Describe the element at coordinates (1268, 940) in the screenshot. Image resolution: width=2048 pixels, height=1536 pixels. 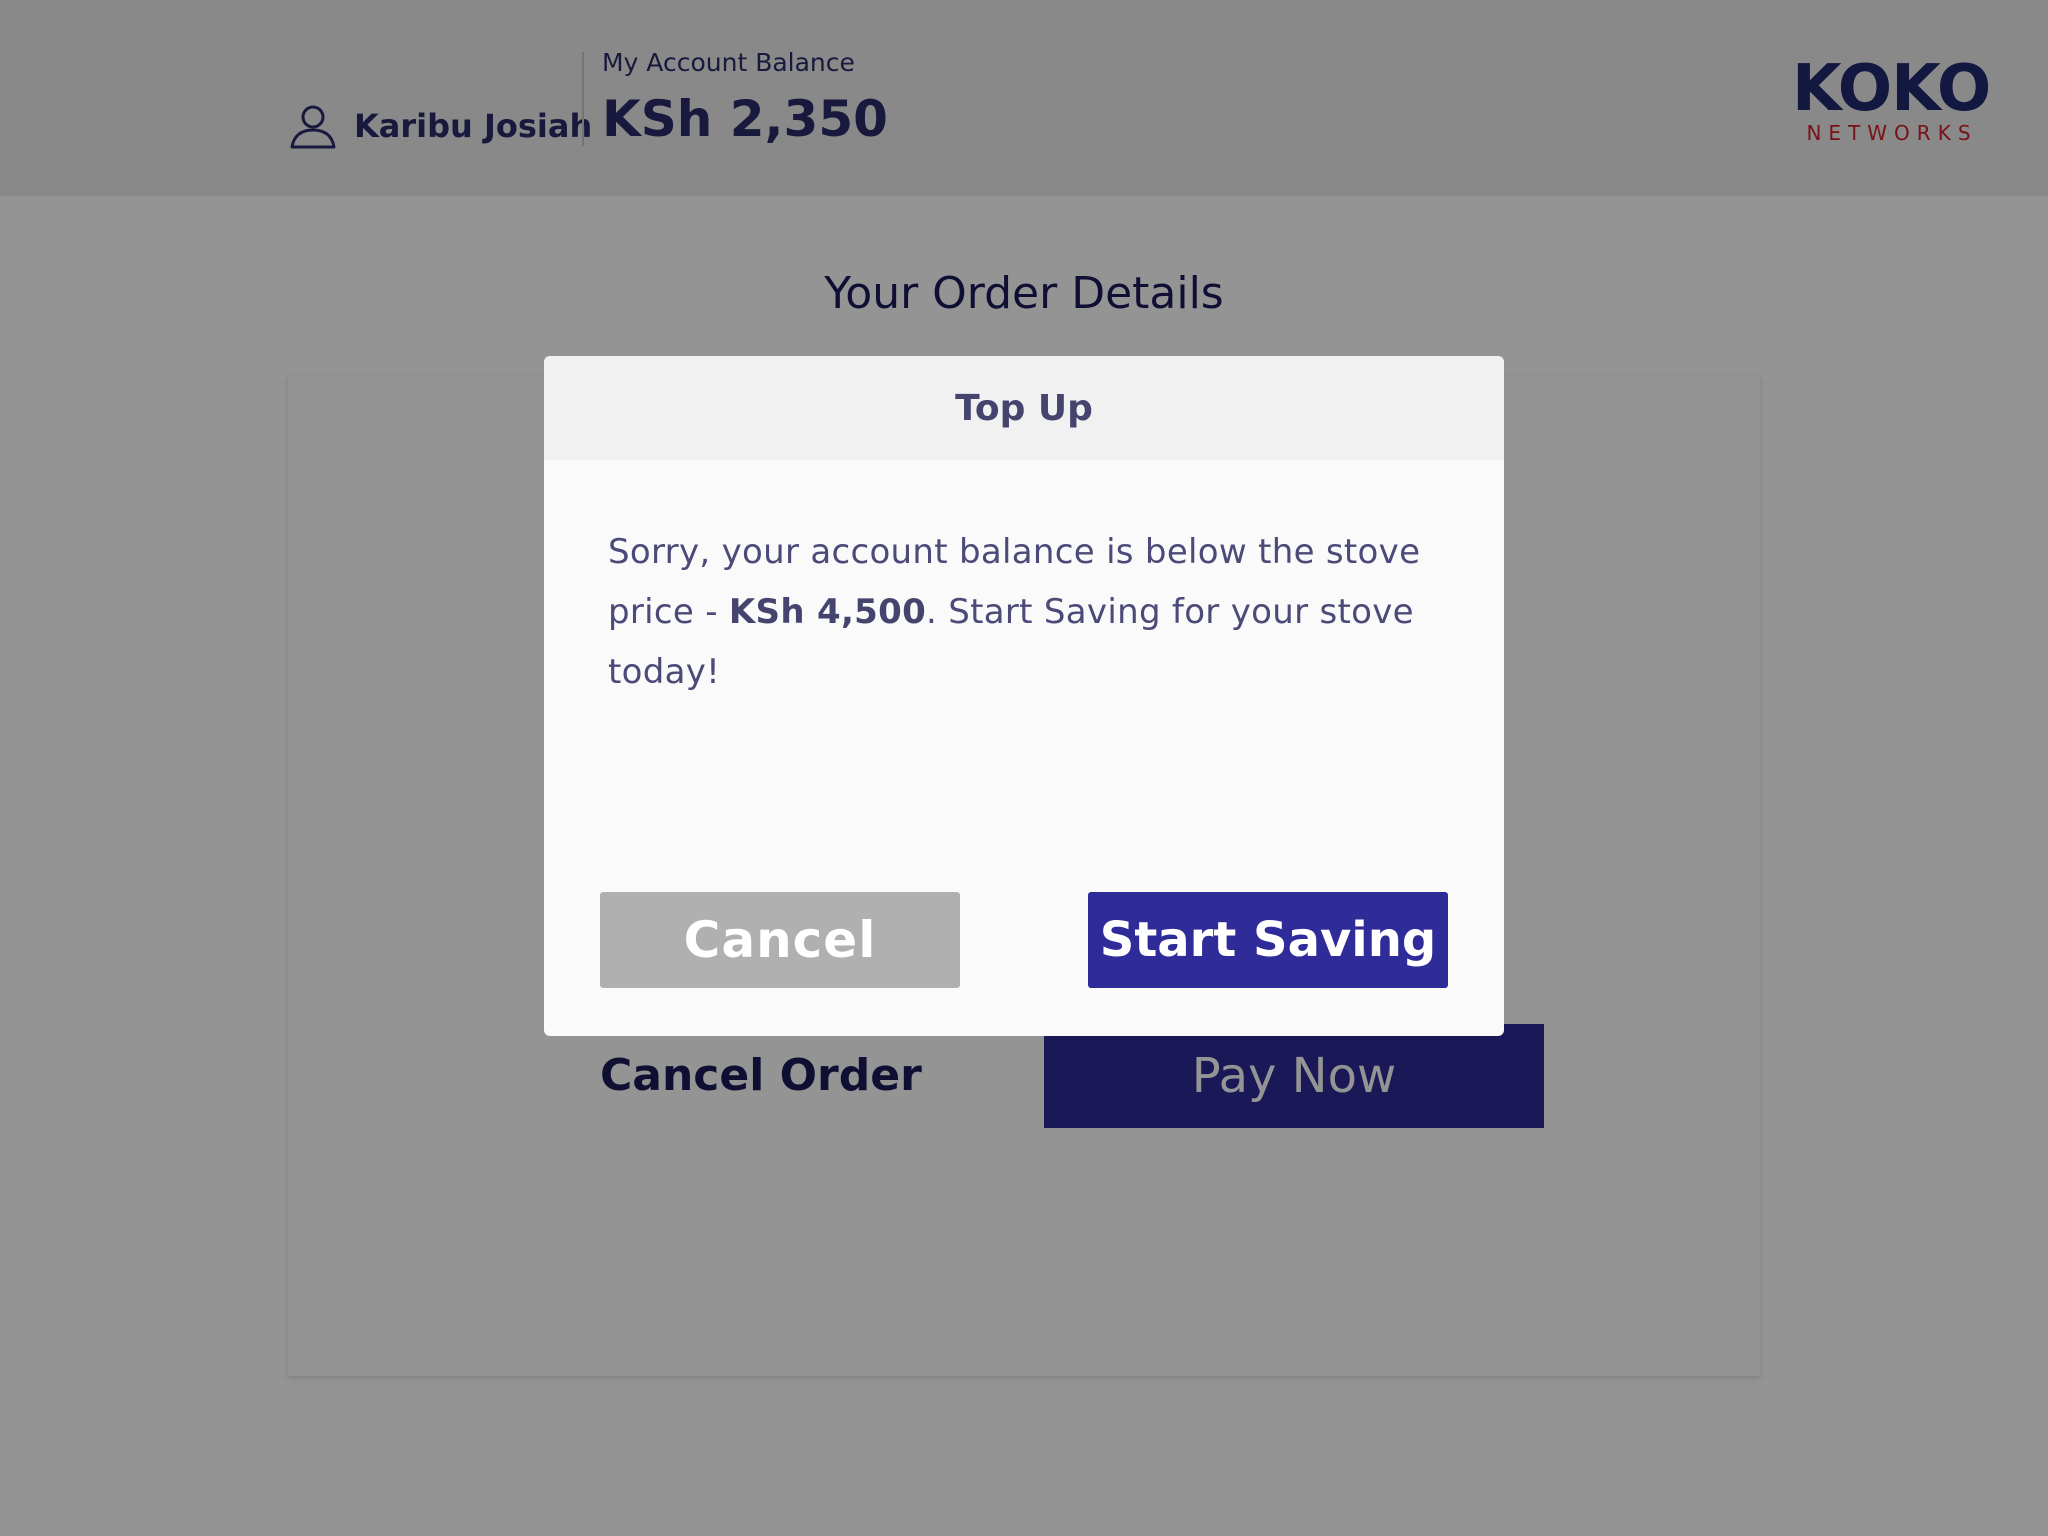
I see `start-saving-button: Start Saving` at that location.